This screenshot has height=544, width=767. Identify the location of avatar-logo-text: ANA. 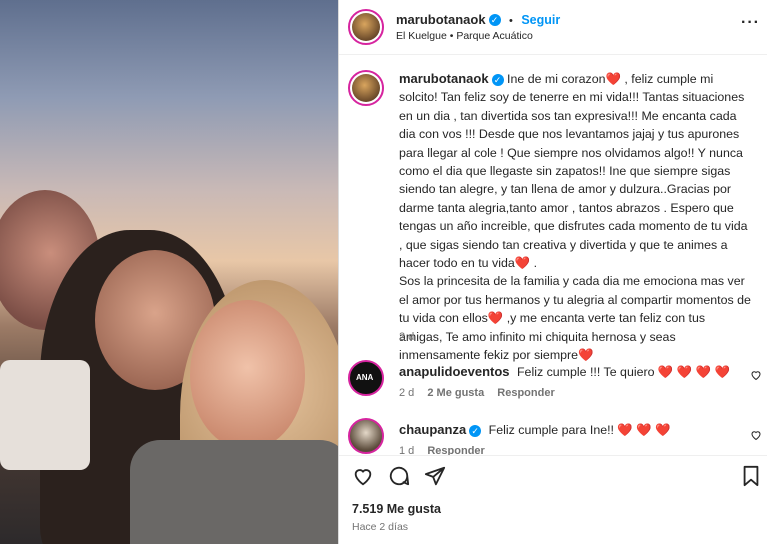
(365, 377).